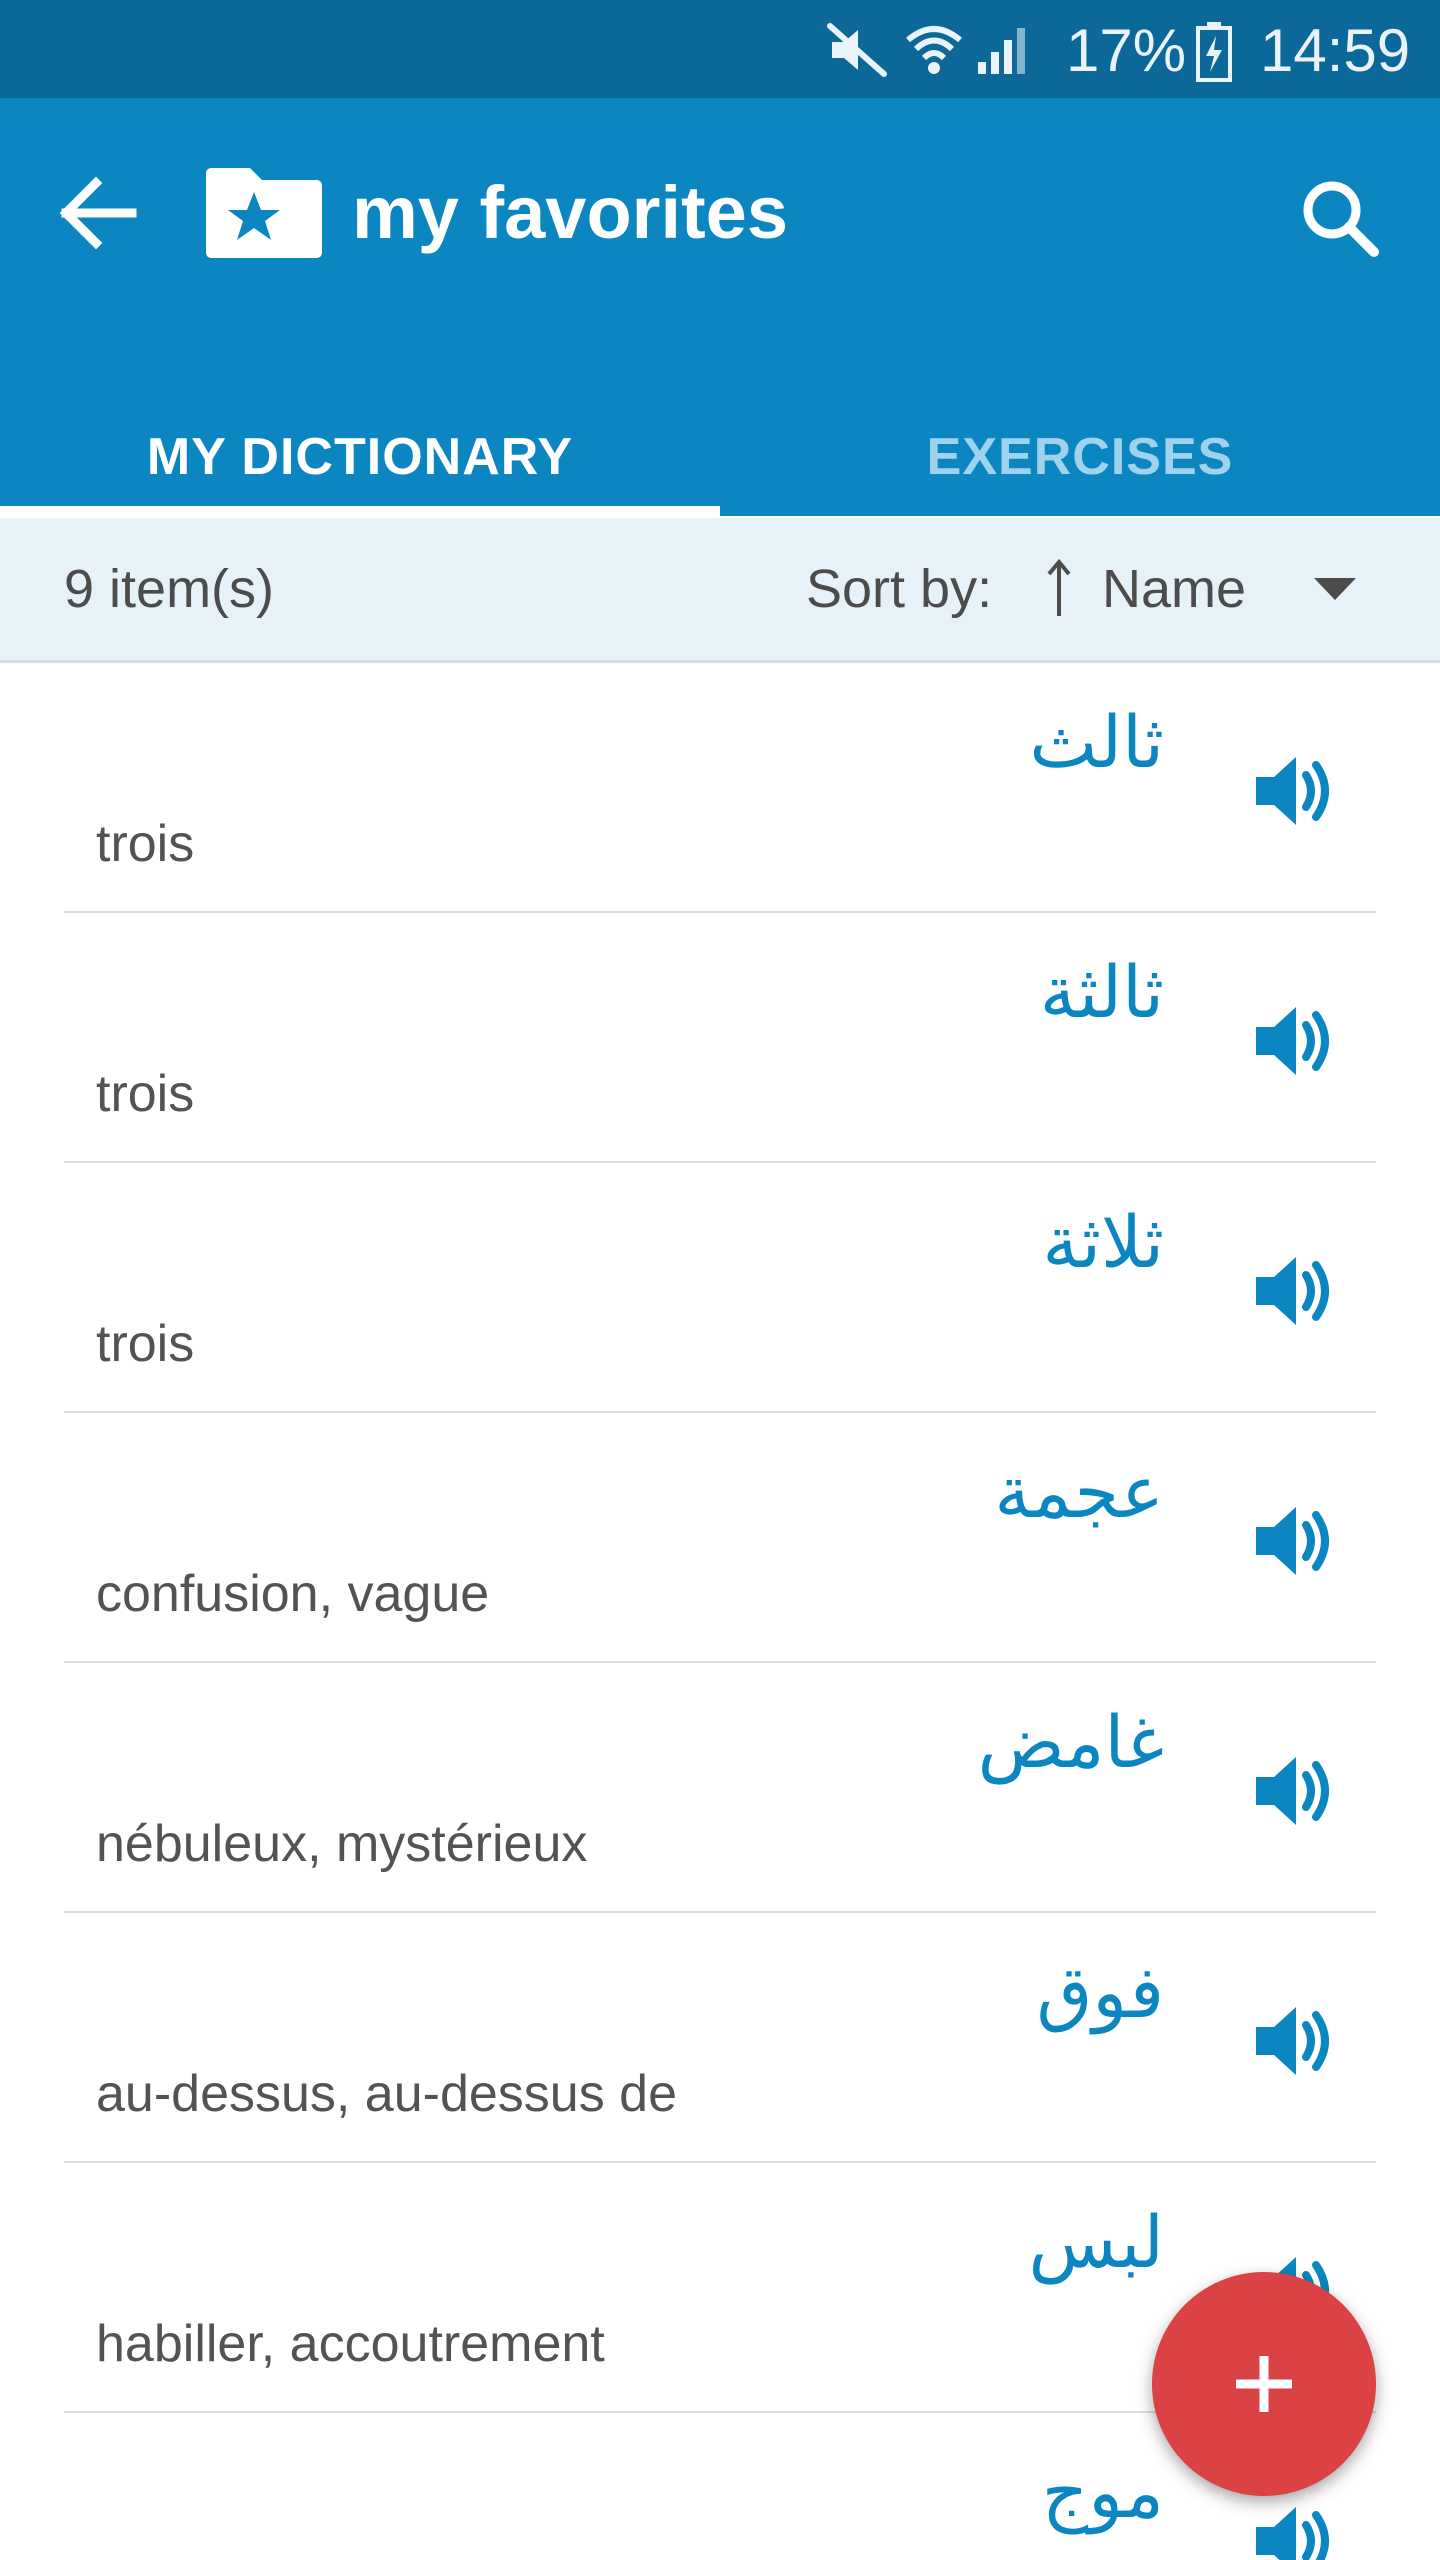 This screenshot has width=1440, height=2560. Describe the element at coordinates (1001, 51) in the screenshot. I see `signal-icon` at that location.